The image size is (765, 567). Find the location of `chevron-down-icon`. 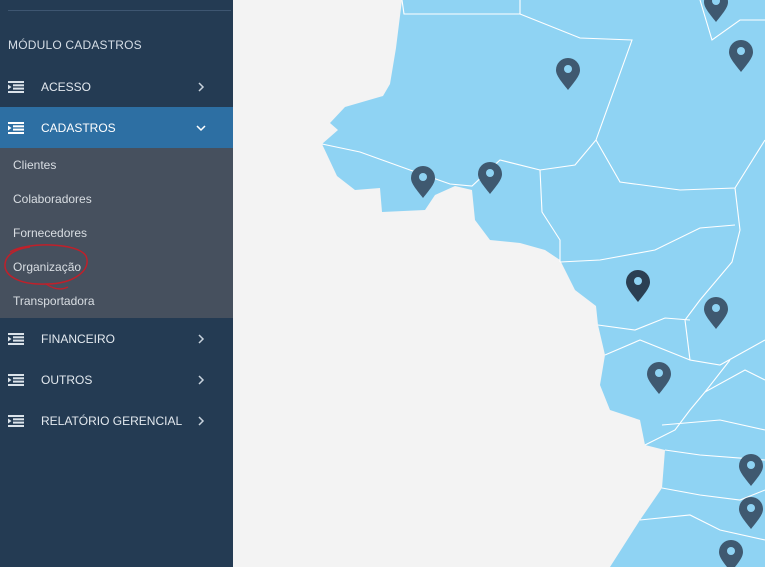

chevron-down-icon is located at coordinates (201, 127).